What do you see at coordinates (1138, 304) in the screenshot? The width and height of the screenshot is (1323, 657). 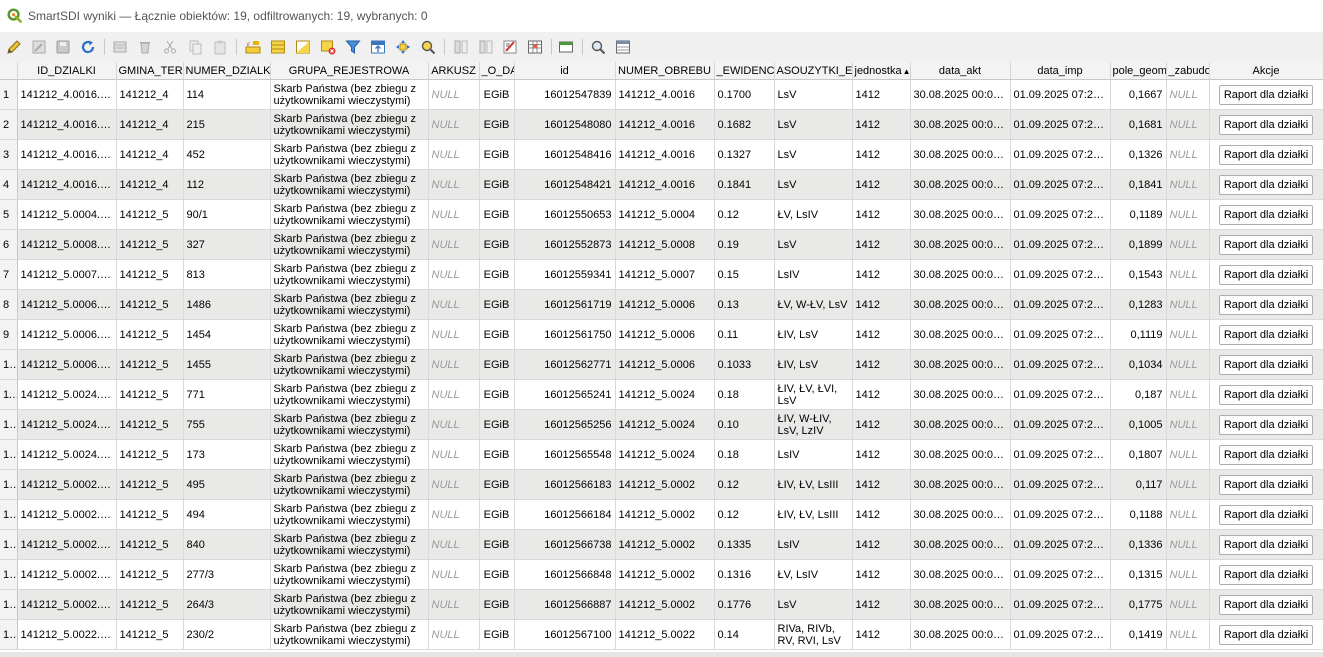 I see `cell-pole-geom: 0,1283` at bounding box center [1138, 304].